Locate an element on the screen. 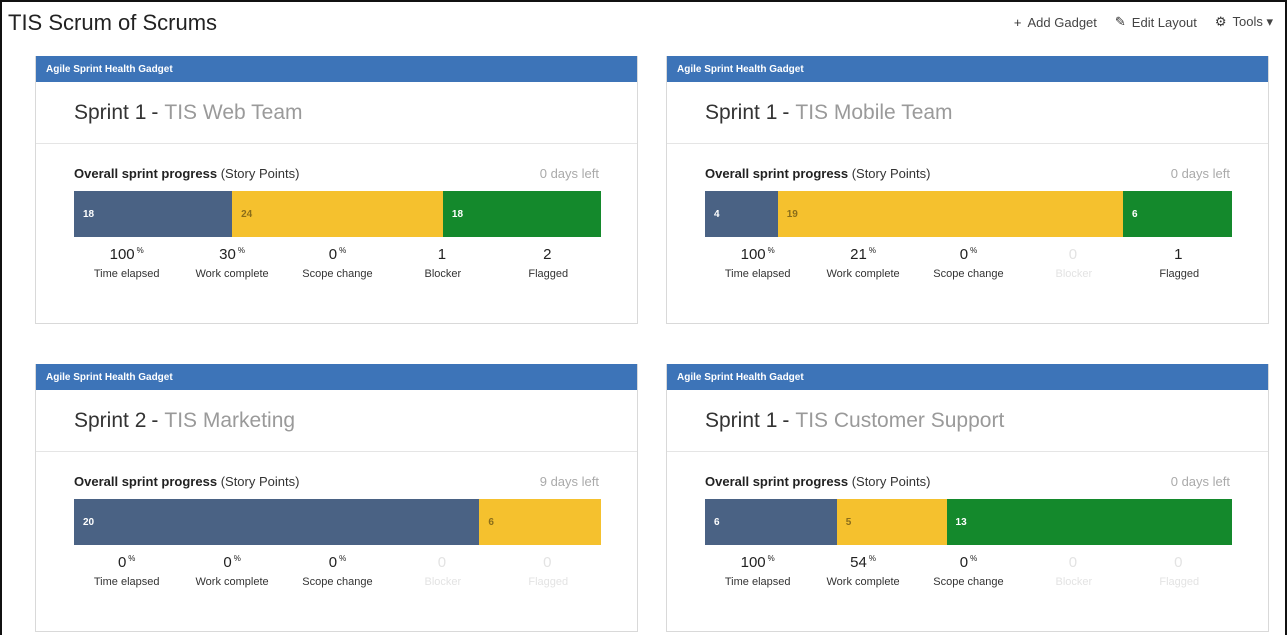  segment-value: 24 is located at coordinates (247, 214).